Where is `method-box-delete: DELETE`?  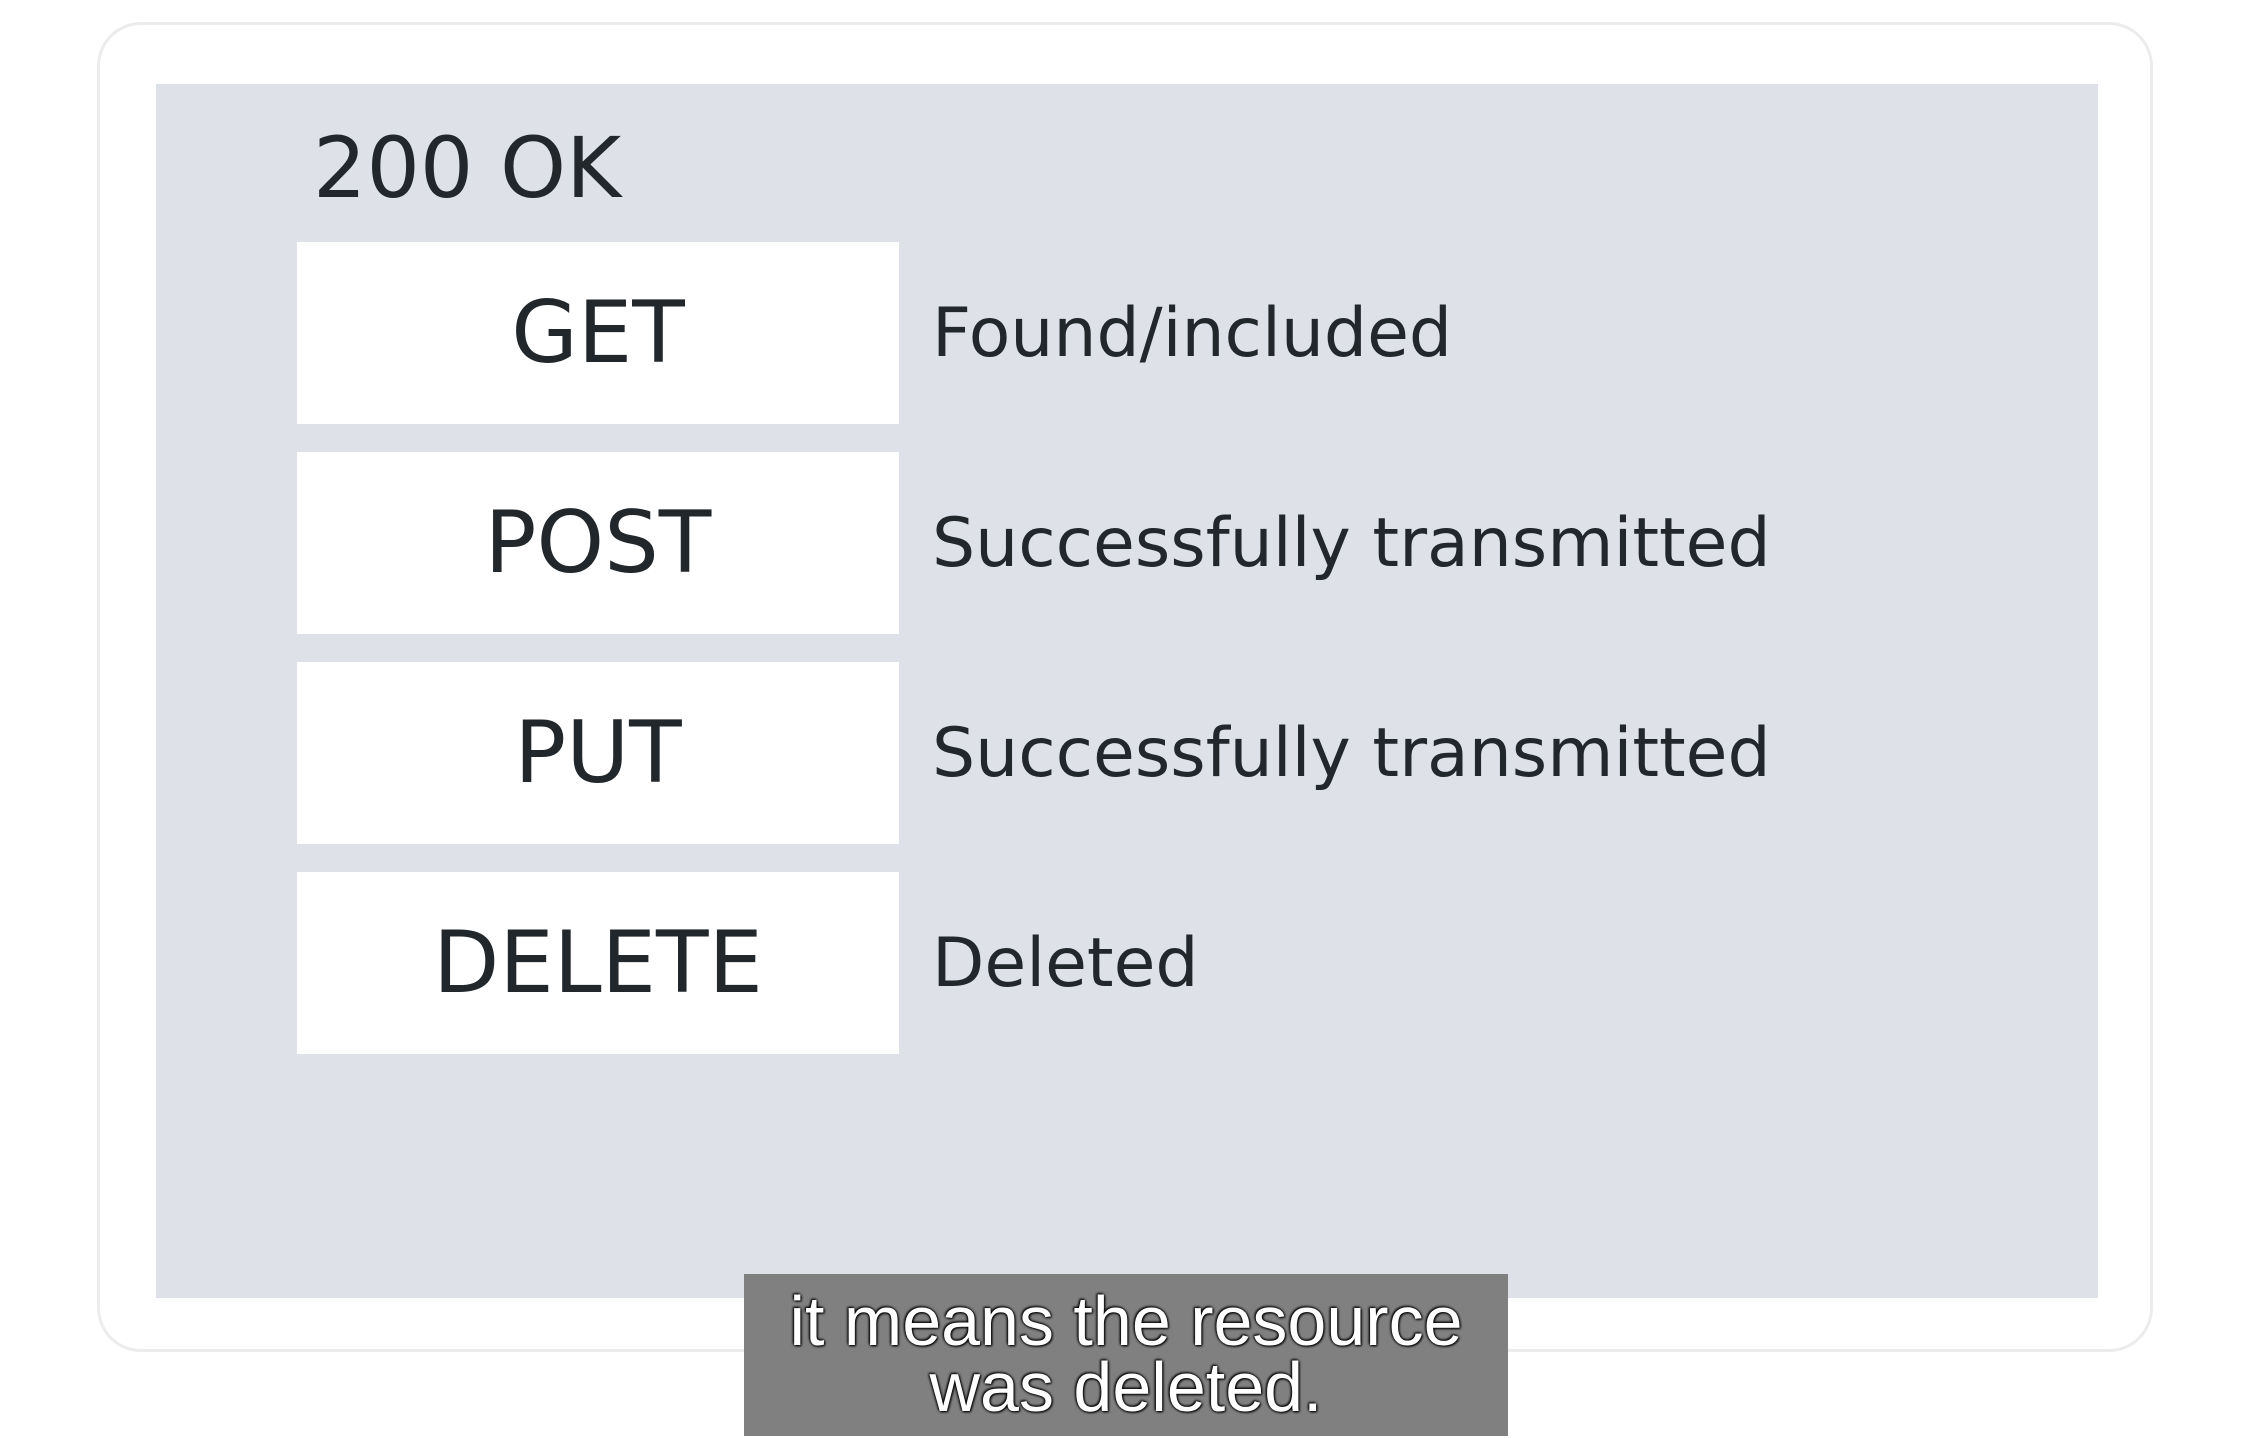
method-box-delete: DELETE is located at coordinates (598, 963).